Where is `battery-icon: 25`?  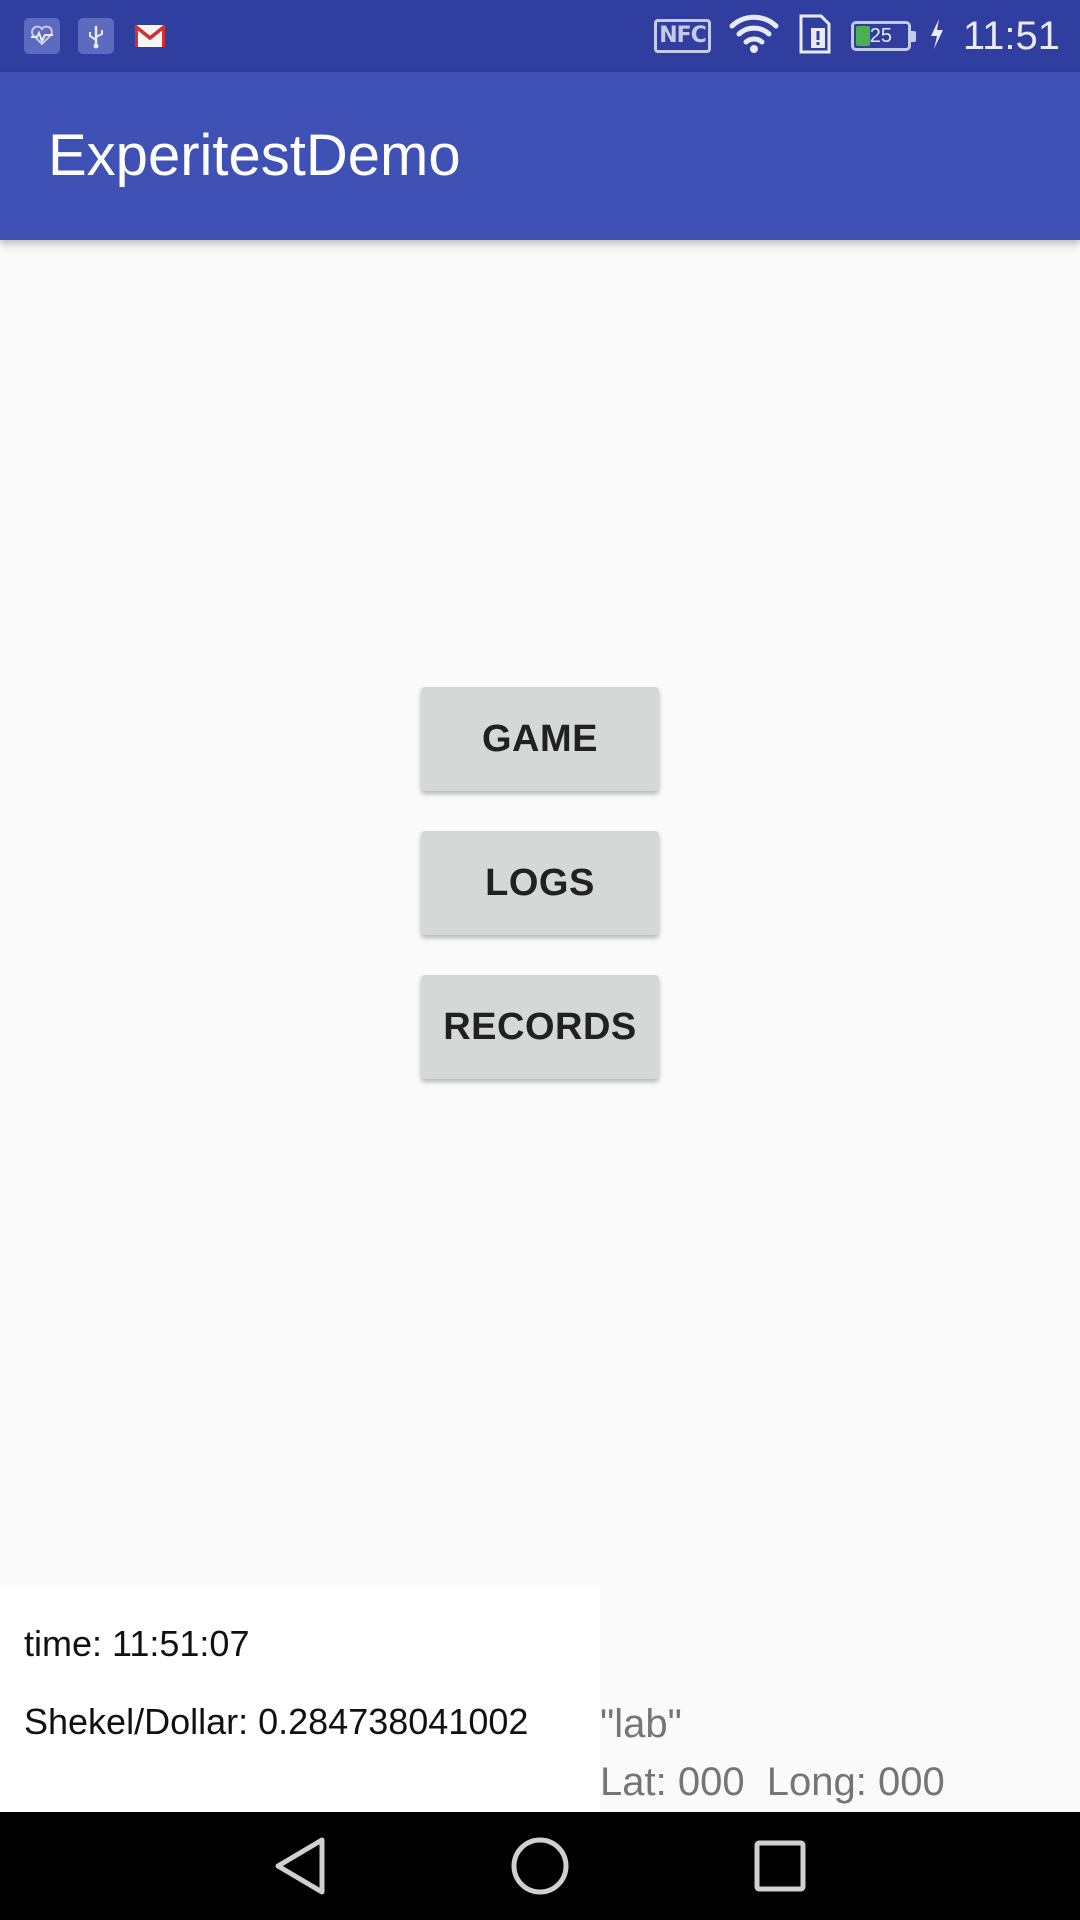 battery-icon: 25 is located at coordinates (883, 36).